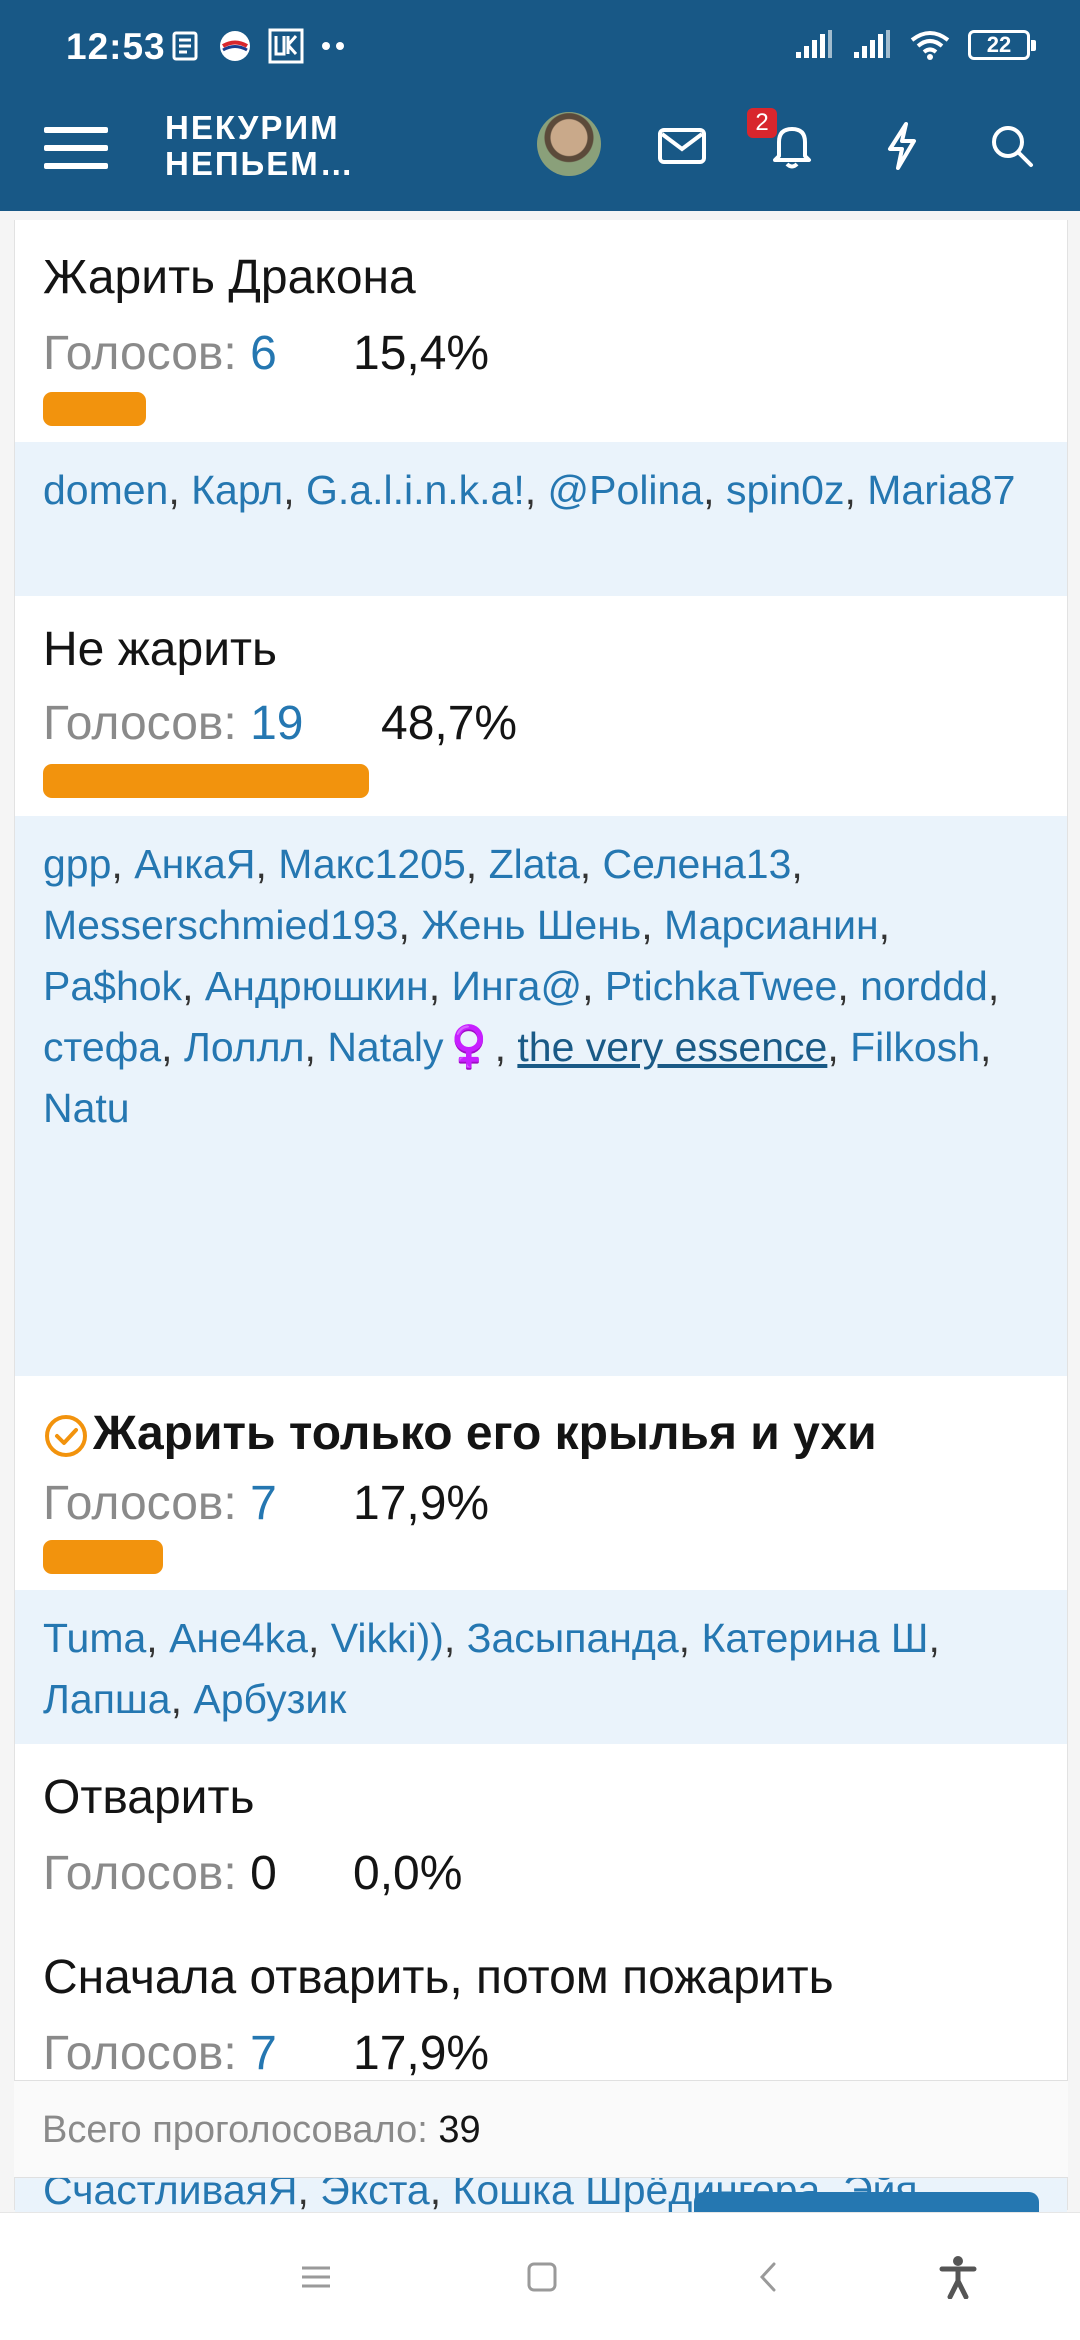 This screenshot has width=1080, height=2340. I want to click on status-system-icons: 22, so click(915, 45).